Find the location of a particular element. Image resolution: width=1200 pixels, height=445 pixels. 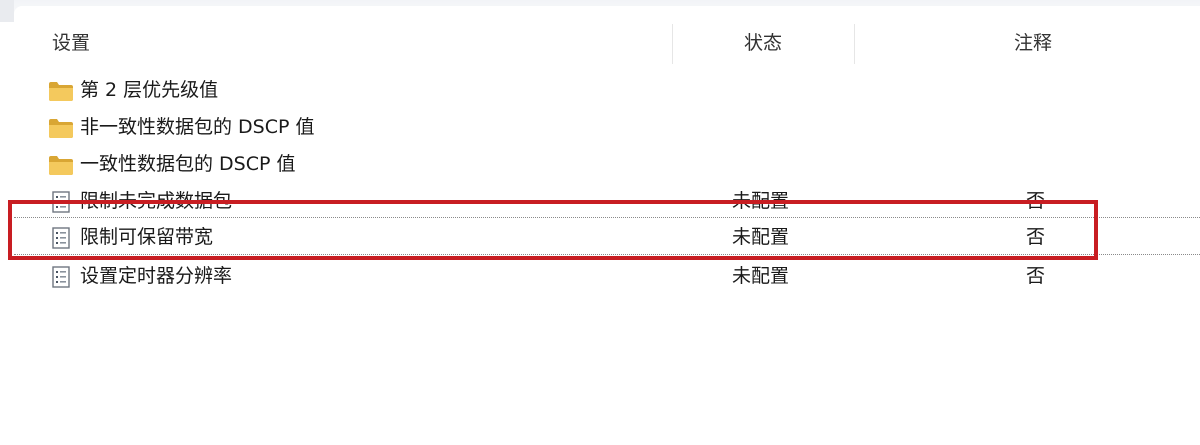

list-item: 非一致性数据包的 DSCP 值 is located at coordinates (607, 127).